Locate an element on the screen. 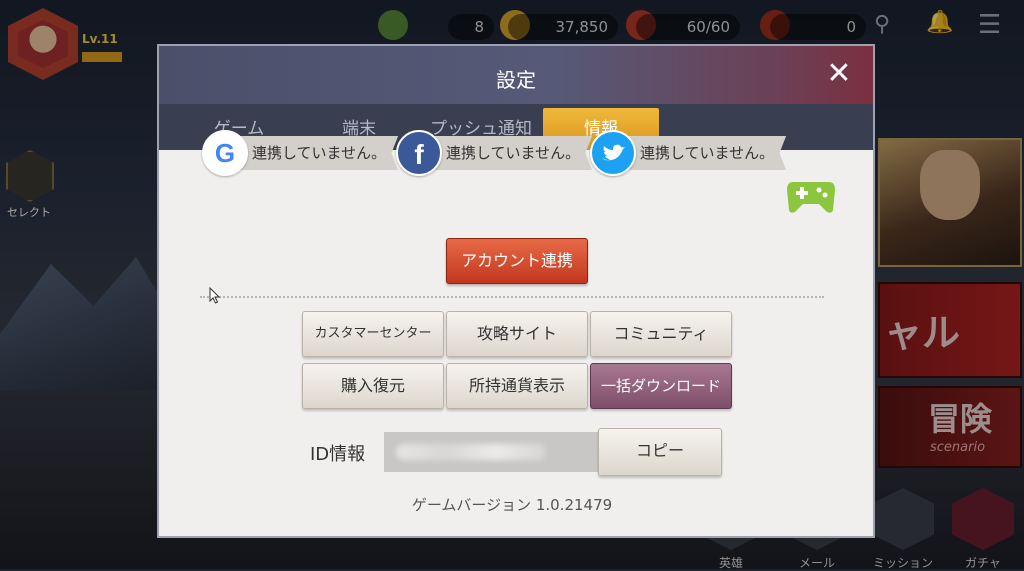 The image size is (1024, 571). strategy-site-button: 攻略サイト is located at coordinates (517, 334).